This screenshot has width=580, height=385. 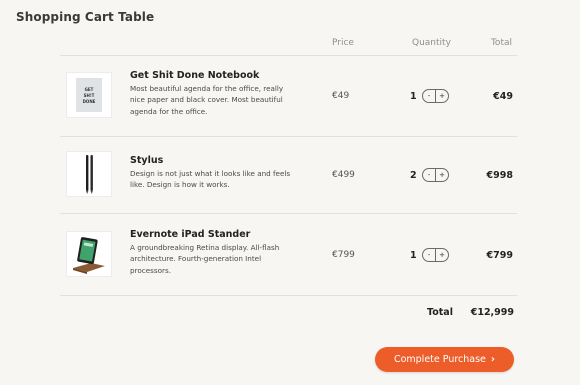 I want to click on product-name: Evernote iPad Stander, so click(x=190, y=234).